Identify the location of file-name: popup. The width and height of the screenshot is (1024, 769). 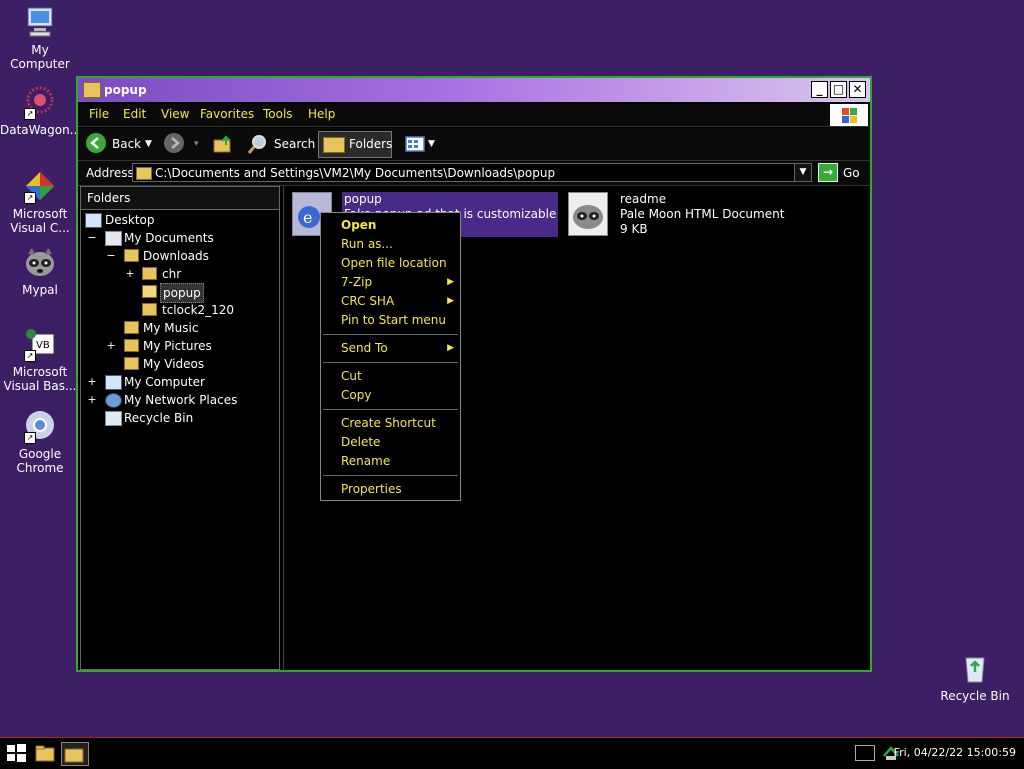
(363, 199).